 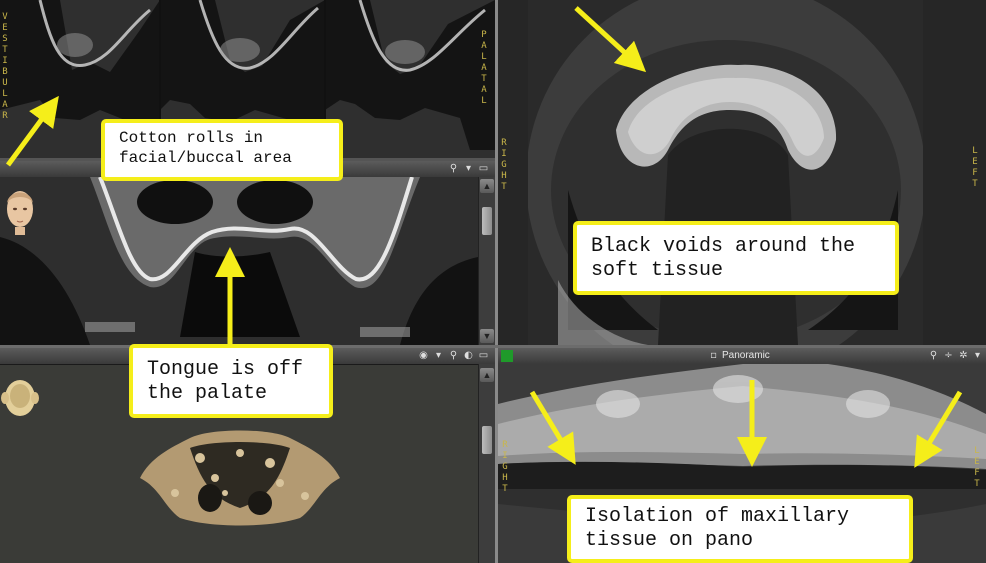 What do you see at coordinates (740, 529) in the screenshot?
I see `callout-isolation: Isolation of maxillary tissue on pano` at bounding box center [740, 529].